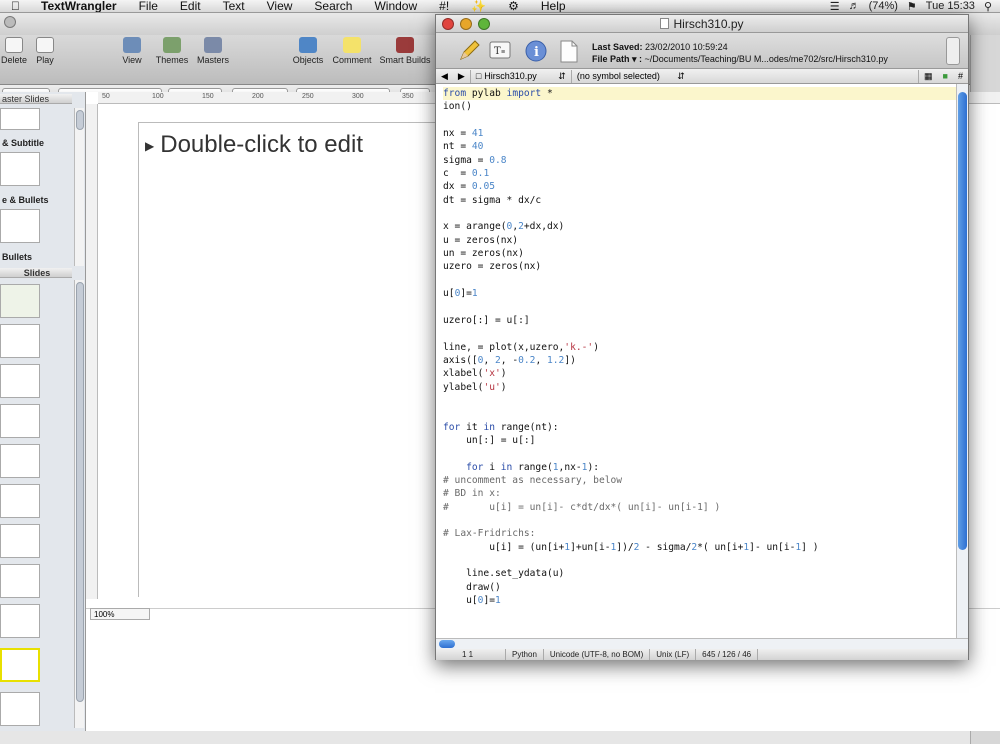  What do you see at coordinates (699, 587) in the screenshot?
I see `code-line: draw()` at bounding box center [699, 587].